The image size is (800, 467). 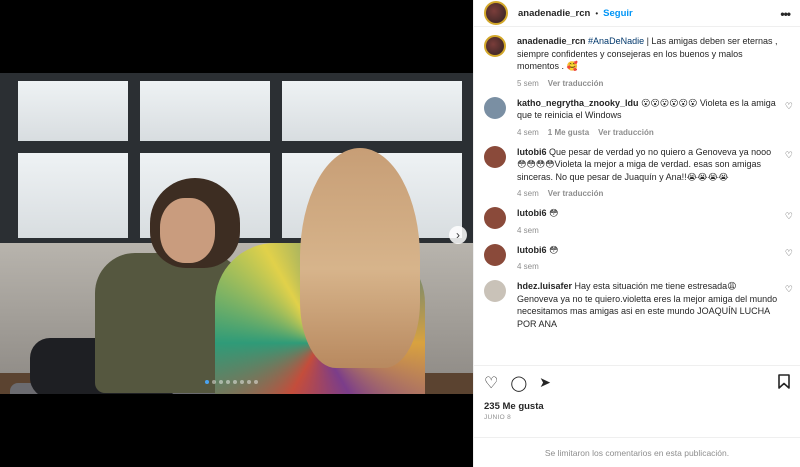 What do you see at coordinates (491, 383) in the screenshot?
I see `heart-icon: ♡` at bounding box center [491, 383].